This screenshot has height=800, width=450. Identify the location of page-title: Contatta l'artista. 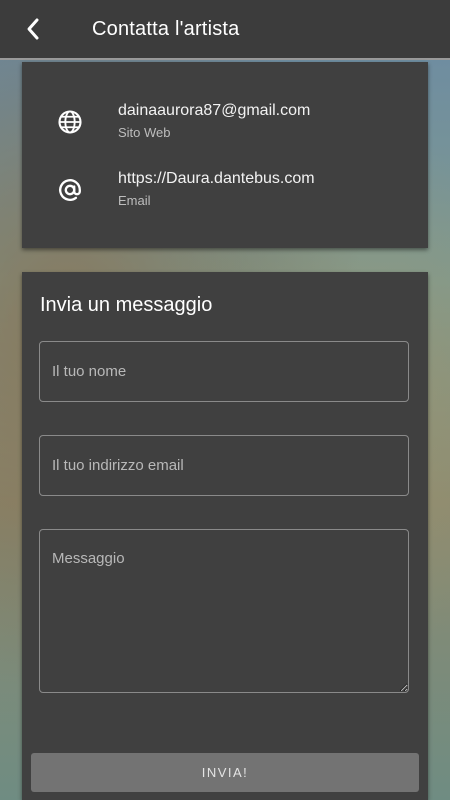
(166, 28).